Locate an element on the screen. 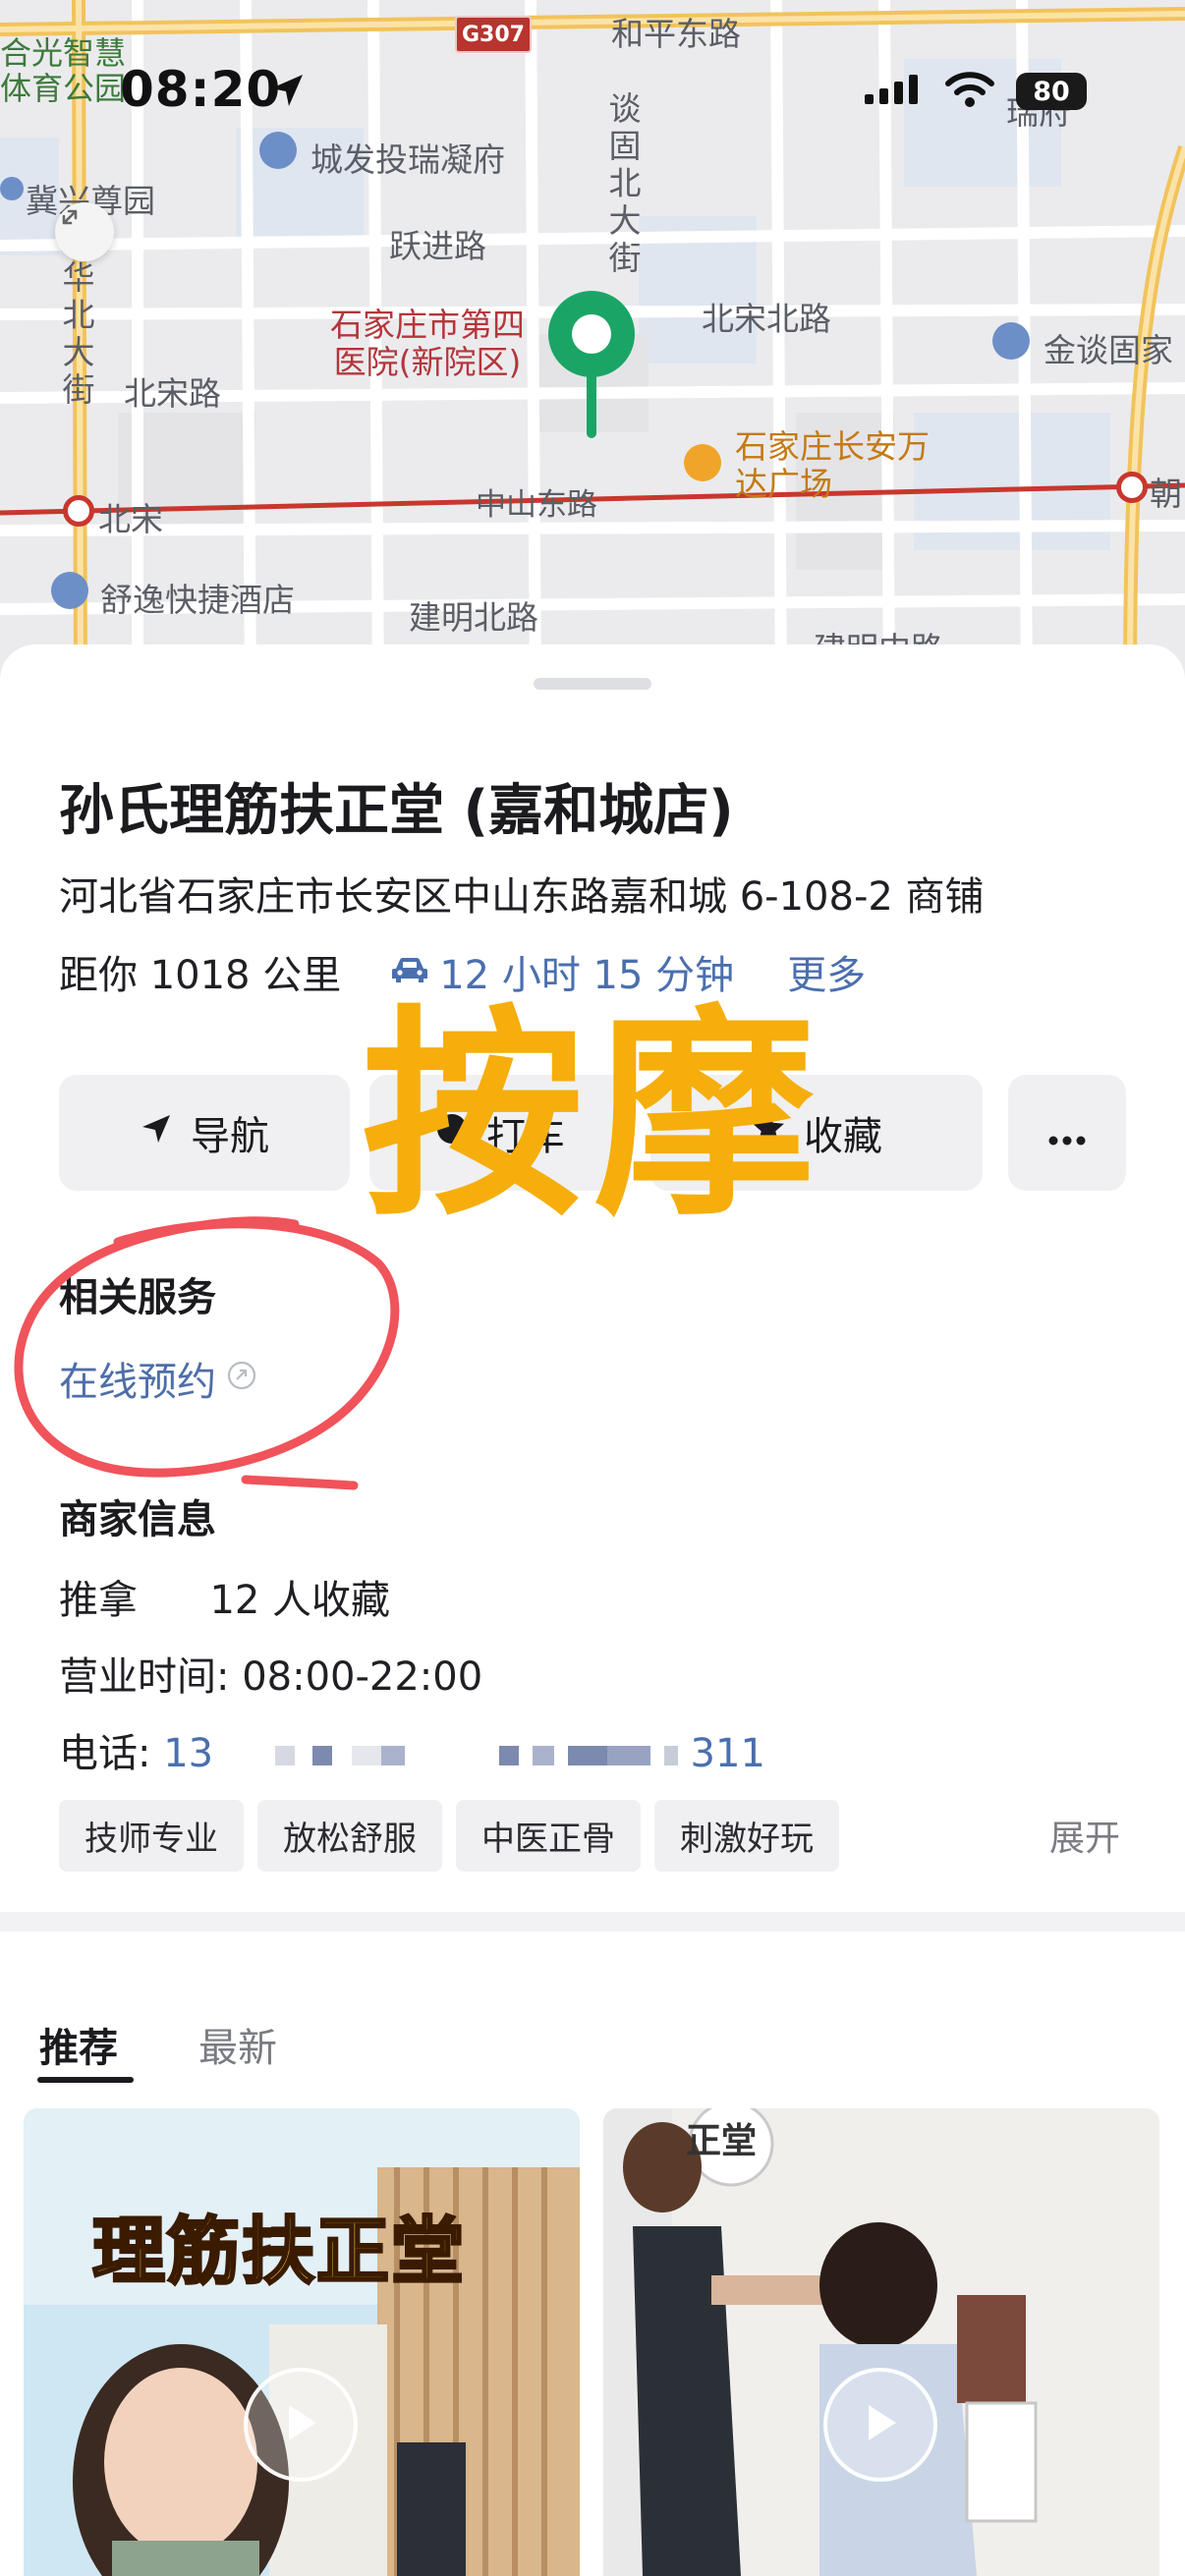 The width and height of the screenshot is (1185, 2576). map-label-jintan: 金谈固家 is located at coordinates (1108, 350).